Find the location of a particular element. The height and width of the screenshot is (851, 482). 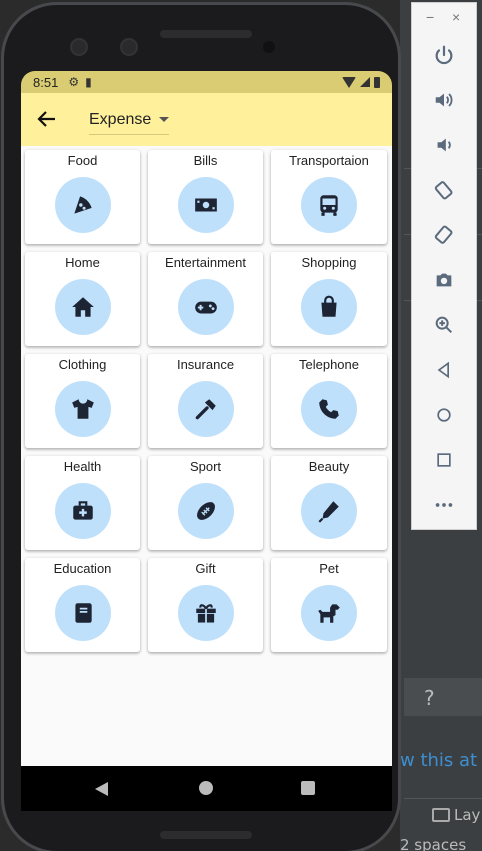

category-tile-telephone: Telephone is located at coordinates (329, 401).